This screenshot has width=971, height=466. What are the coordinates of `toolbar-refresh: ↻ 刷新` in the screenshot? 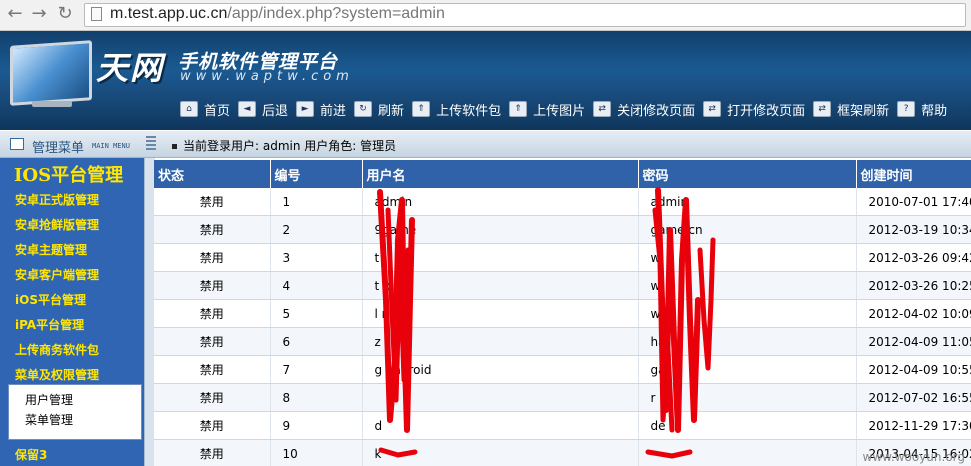 It's located at (379, 109).